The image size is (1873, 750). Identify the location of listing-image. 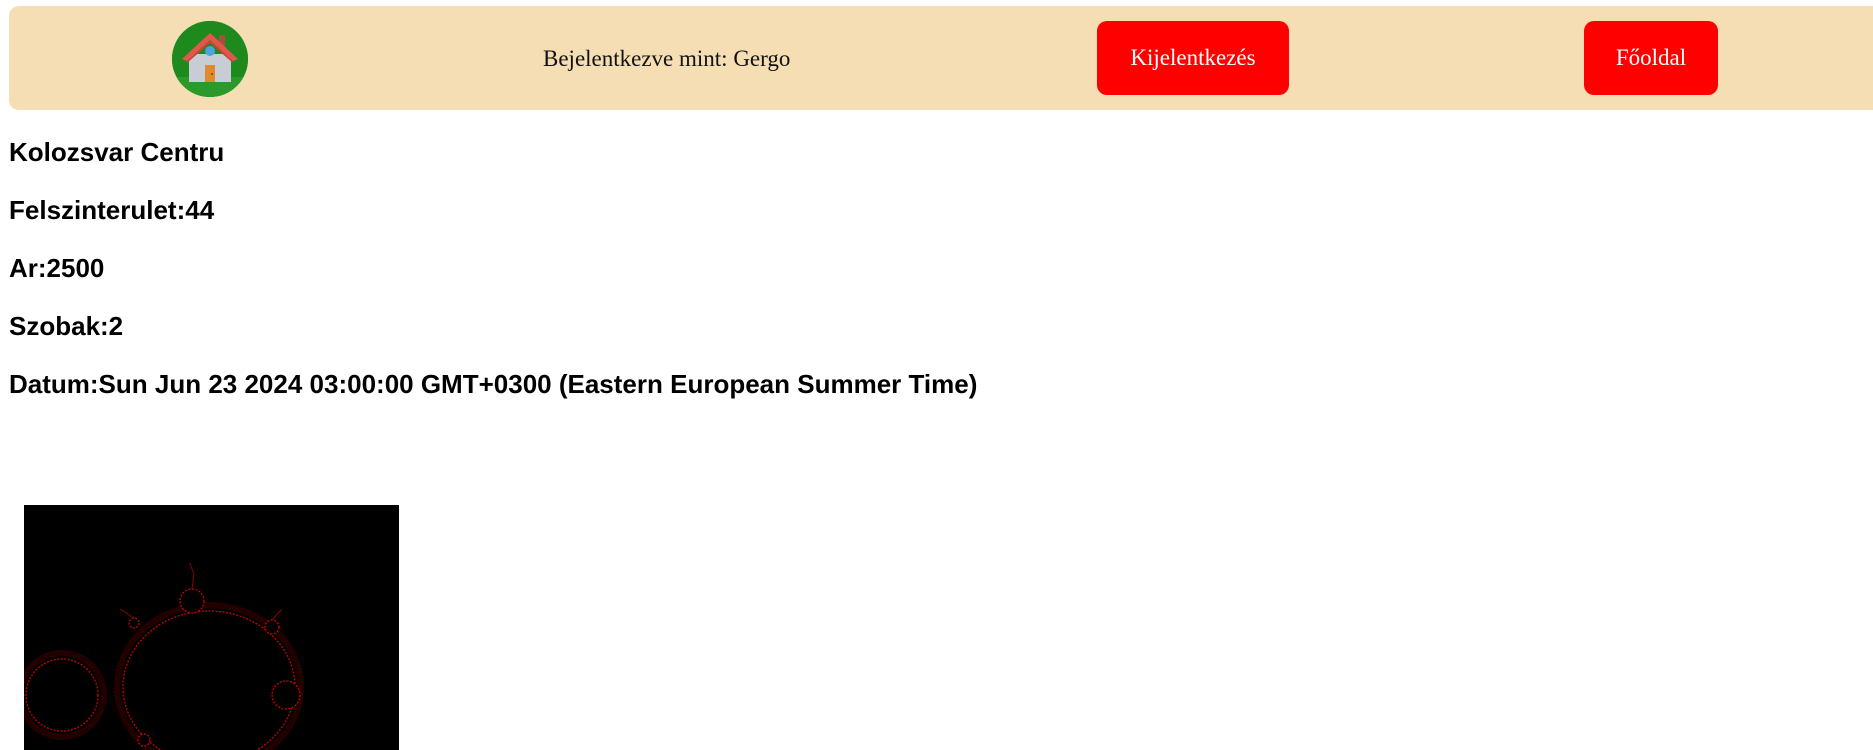
(211, 627).